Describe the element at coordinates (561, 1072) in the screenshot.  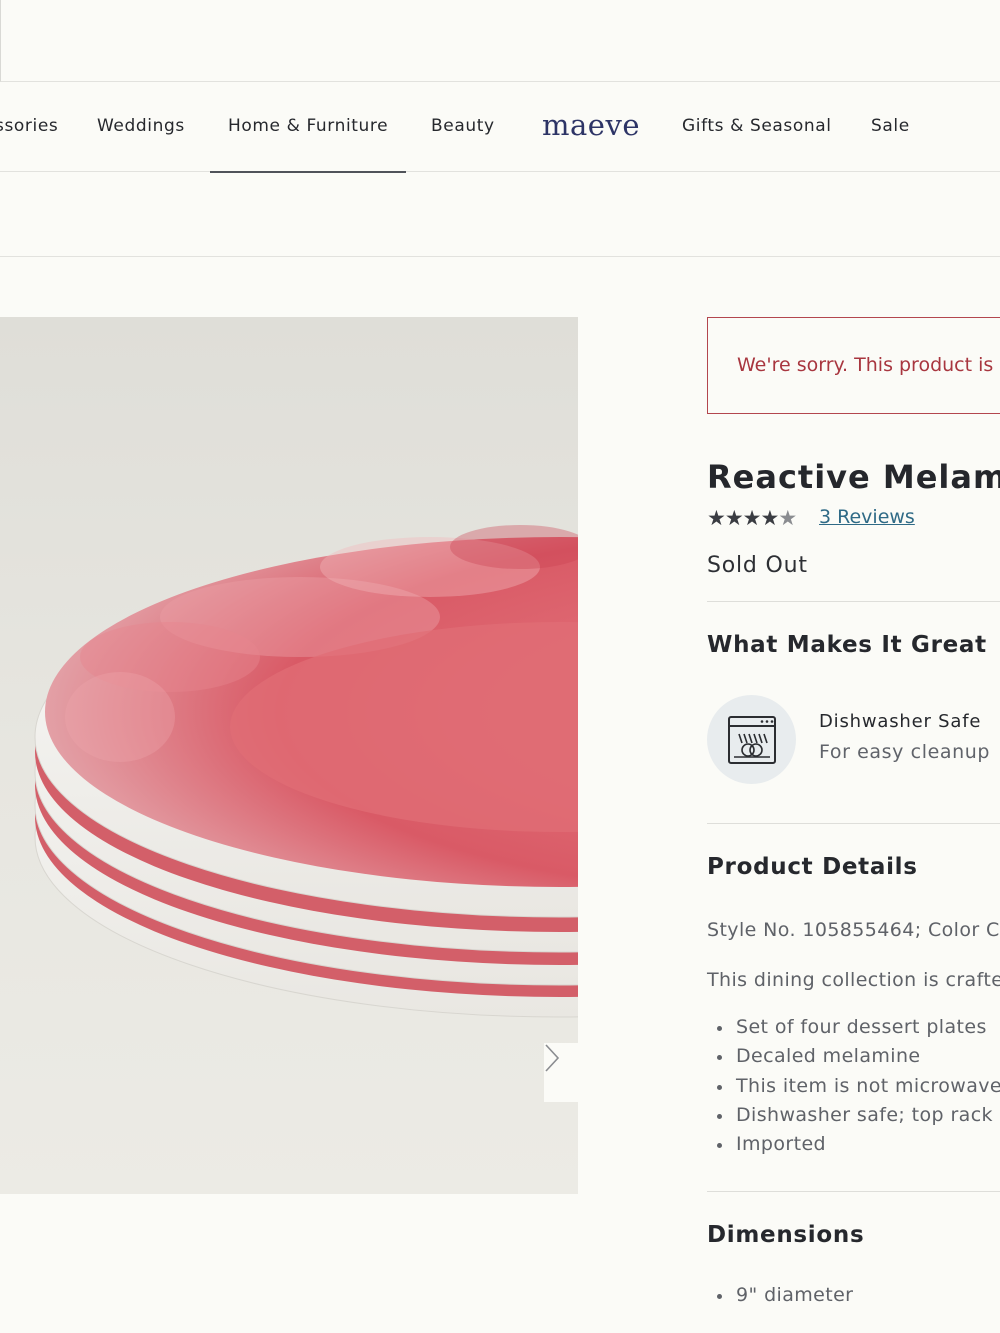
I see `gallery-next-button` at that location.